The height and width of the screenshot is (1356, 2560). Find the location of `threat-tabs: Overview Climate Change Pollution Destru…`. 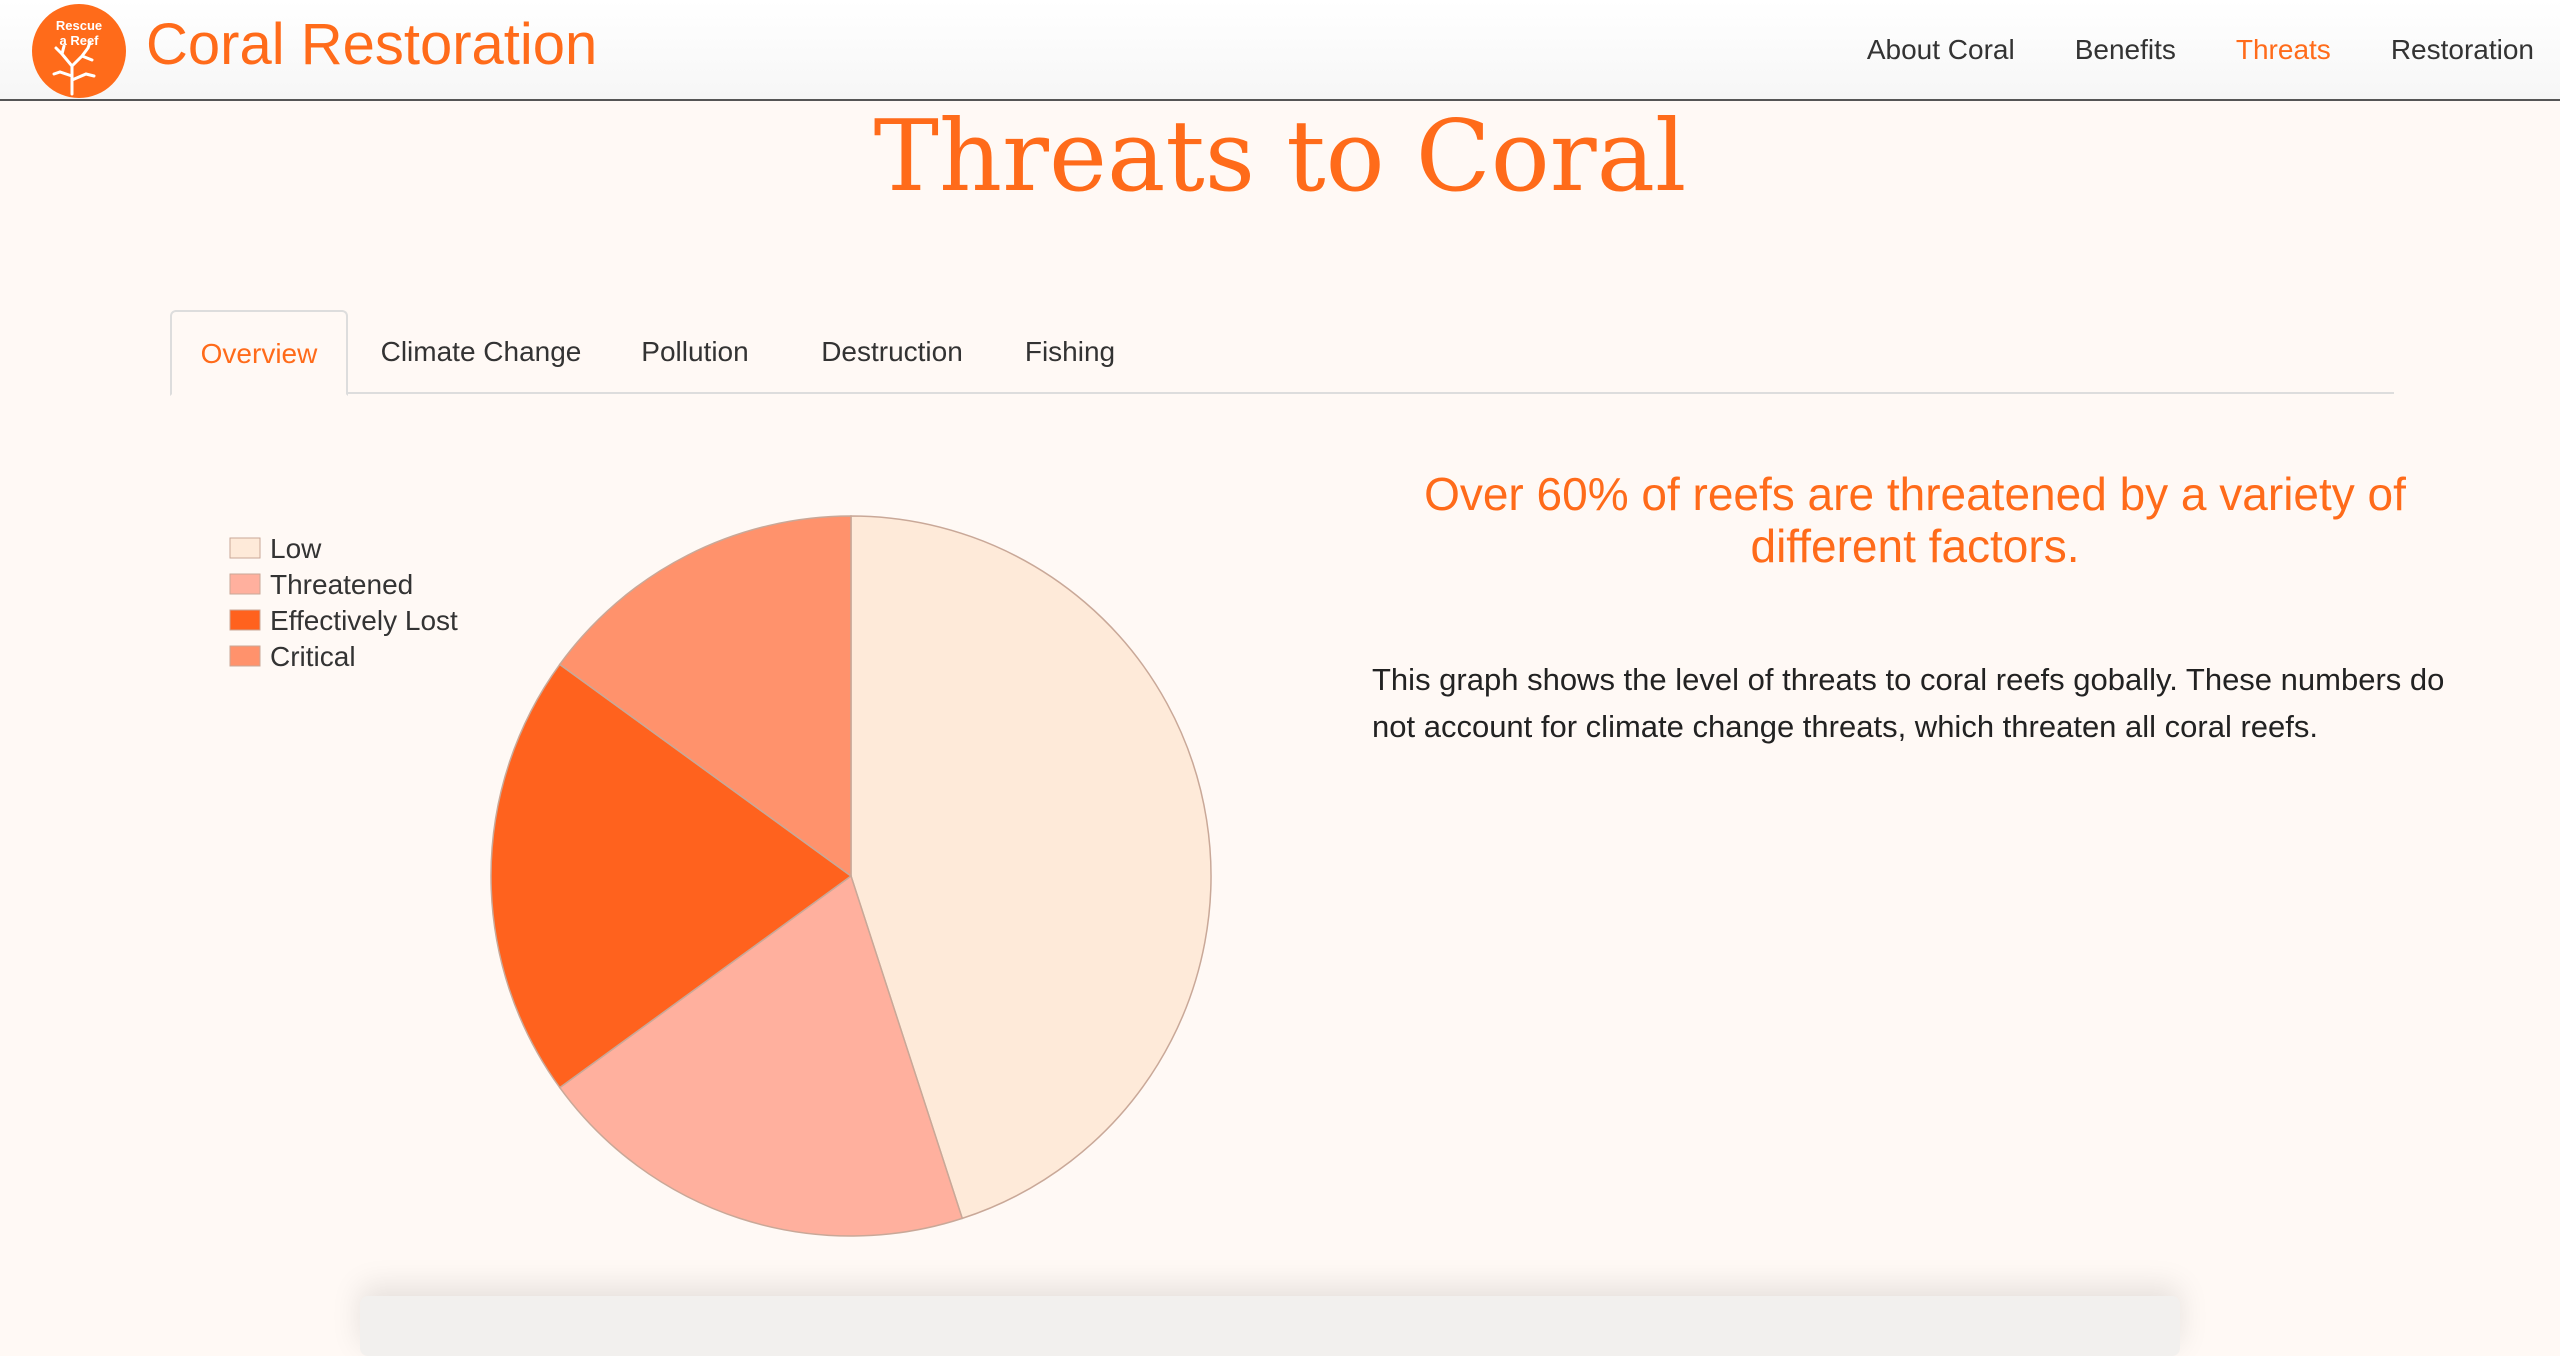

threat-tabs: Overview Climate Change Pollution Destru… is located at coordinates (1282, 353).